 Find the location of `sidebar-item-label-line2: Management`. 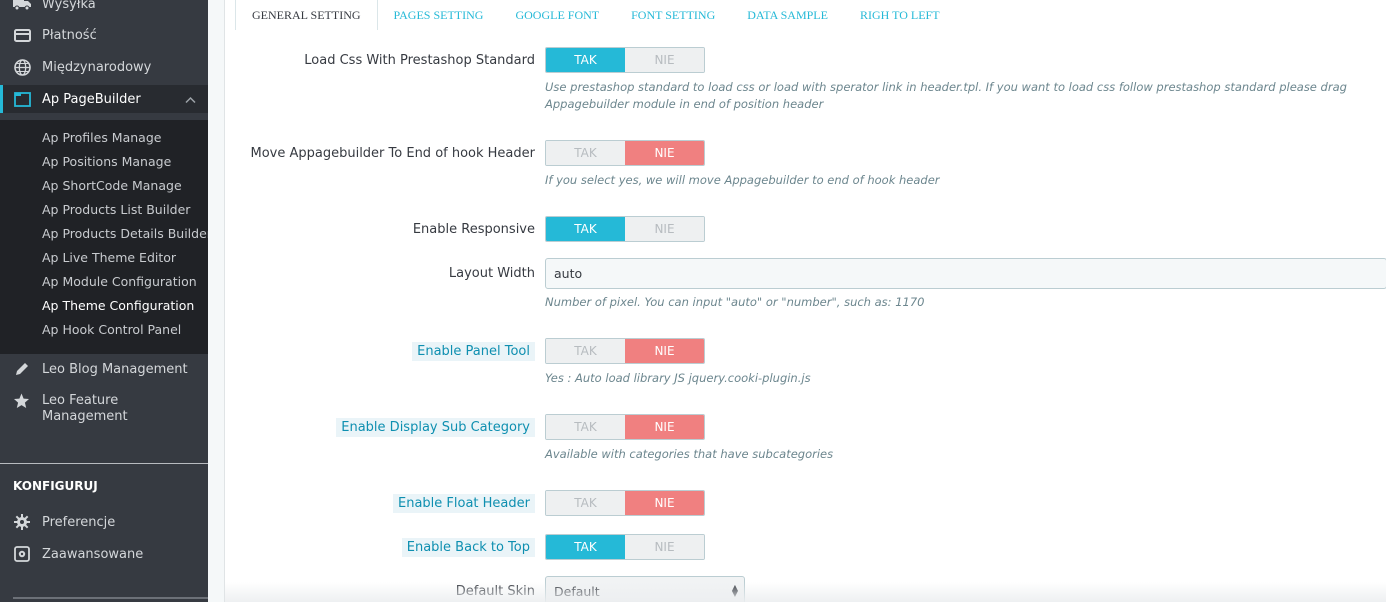

sidebar-item-label-line2: Management is located at coordinates (85, 416).